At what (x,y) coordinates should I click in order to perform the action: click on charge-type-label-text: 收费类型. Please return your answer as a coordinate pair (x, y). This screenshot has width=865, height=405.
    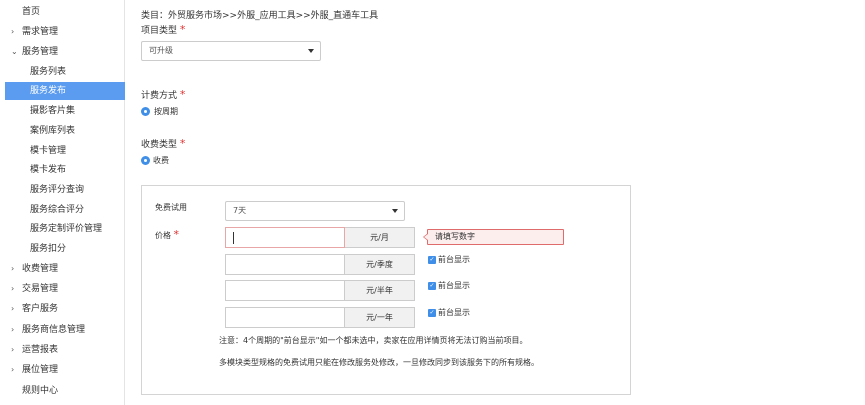
    Looking at the image, I should click on (159, 145).